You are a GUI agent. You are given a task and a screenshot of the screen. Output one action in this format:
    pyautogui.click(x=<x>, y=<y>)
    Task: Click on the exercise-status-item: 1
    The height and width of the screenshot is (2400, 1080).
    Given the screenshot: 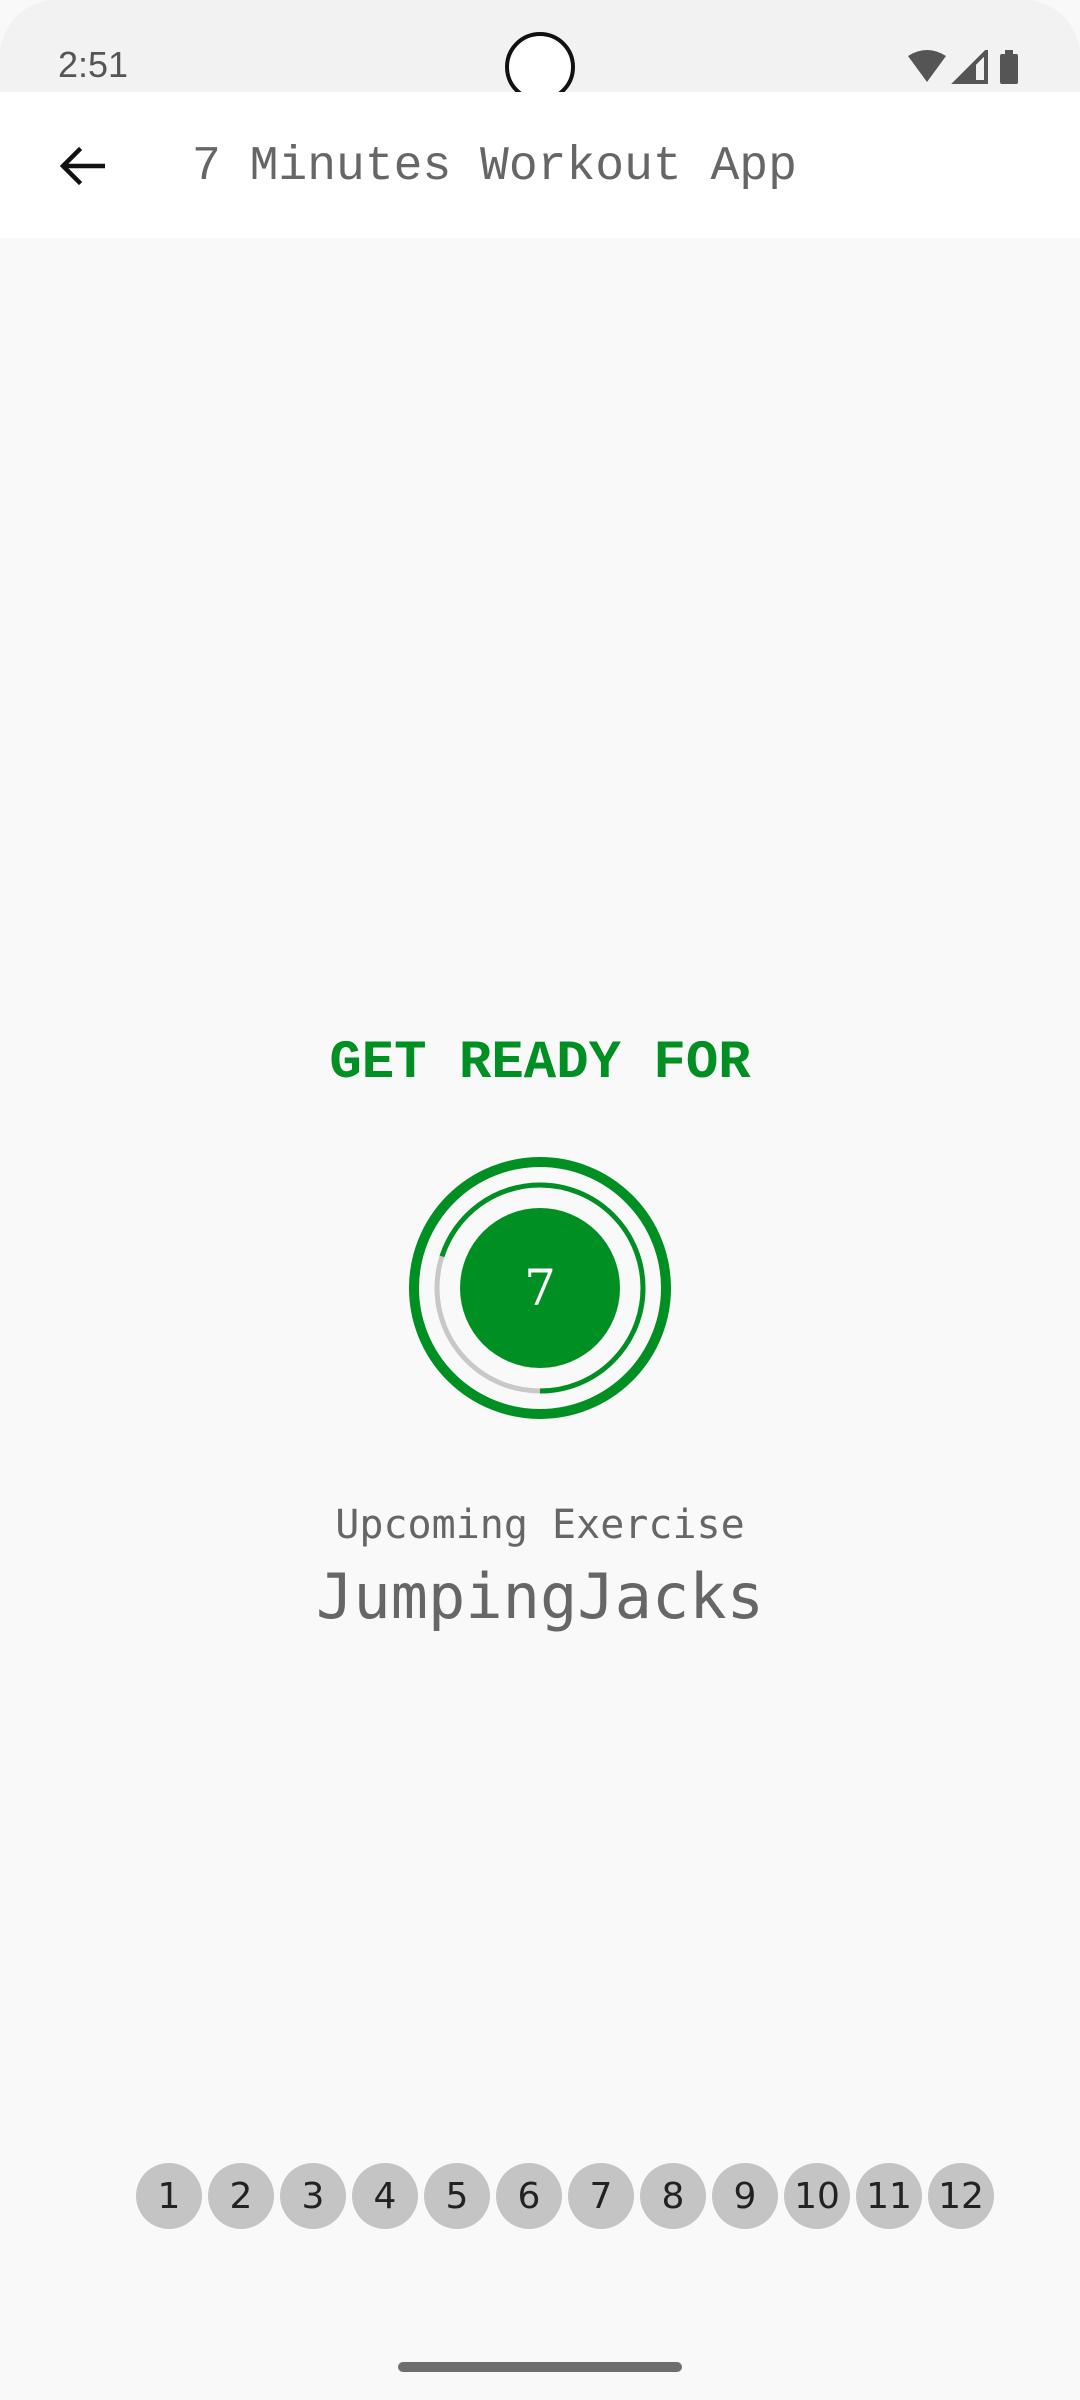 What is the action you would take?
    pyautogui.click(x=169, y=2196)
    